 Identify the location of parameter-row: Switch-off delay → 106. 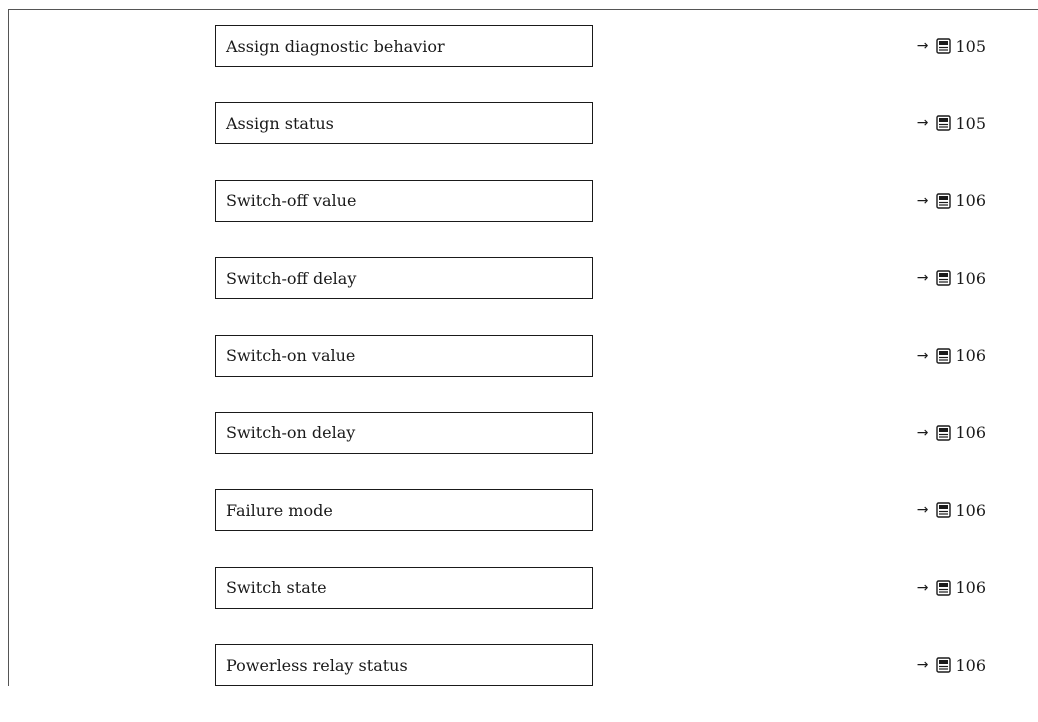
(519, 279).